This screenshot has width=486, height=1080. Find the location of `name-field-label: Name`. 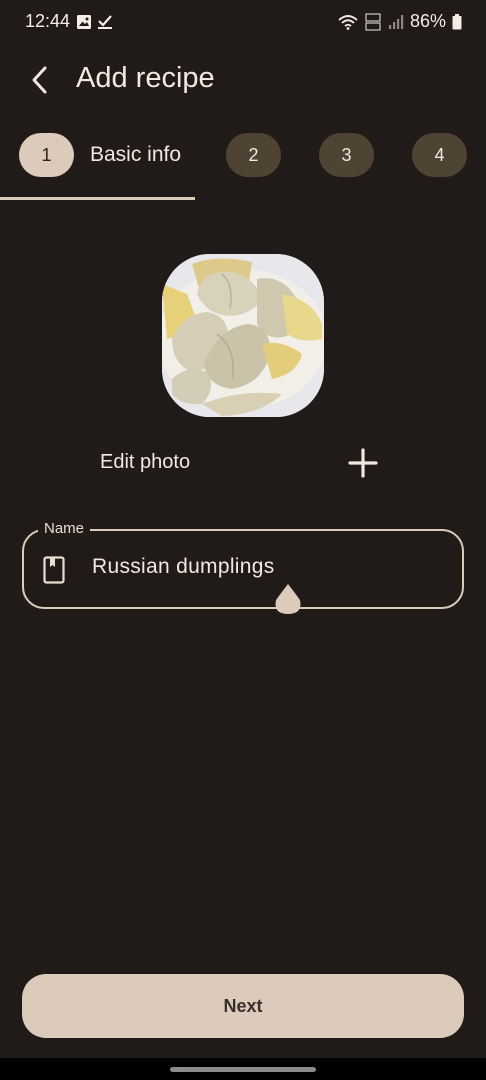

name-field-label: Name is located at coordinates (64, 528).